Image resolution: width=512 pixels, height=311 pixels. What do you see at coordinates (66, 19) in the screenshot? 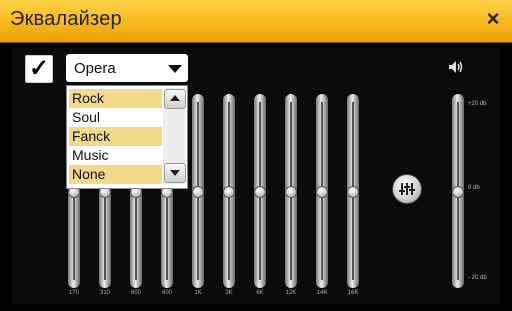
I see `window-title: Эквалайзер` at bounding box center [66, 19].